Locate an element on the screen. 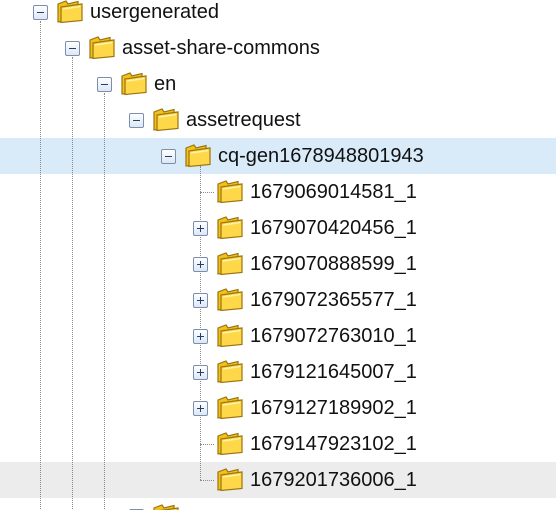  tree-node-label: asset-share-commons is located at coordinates (221, 48).